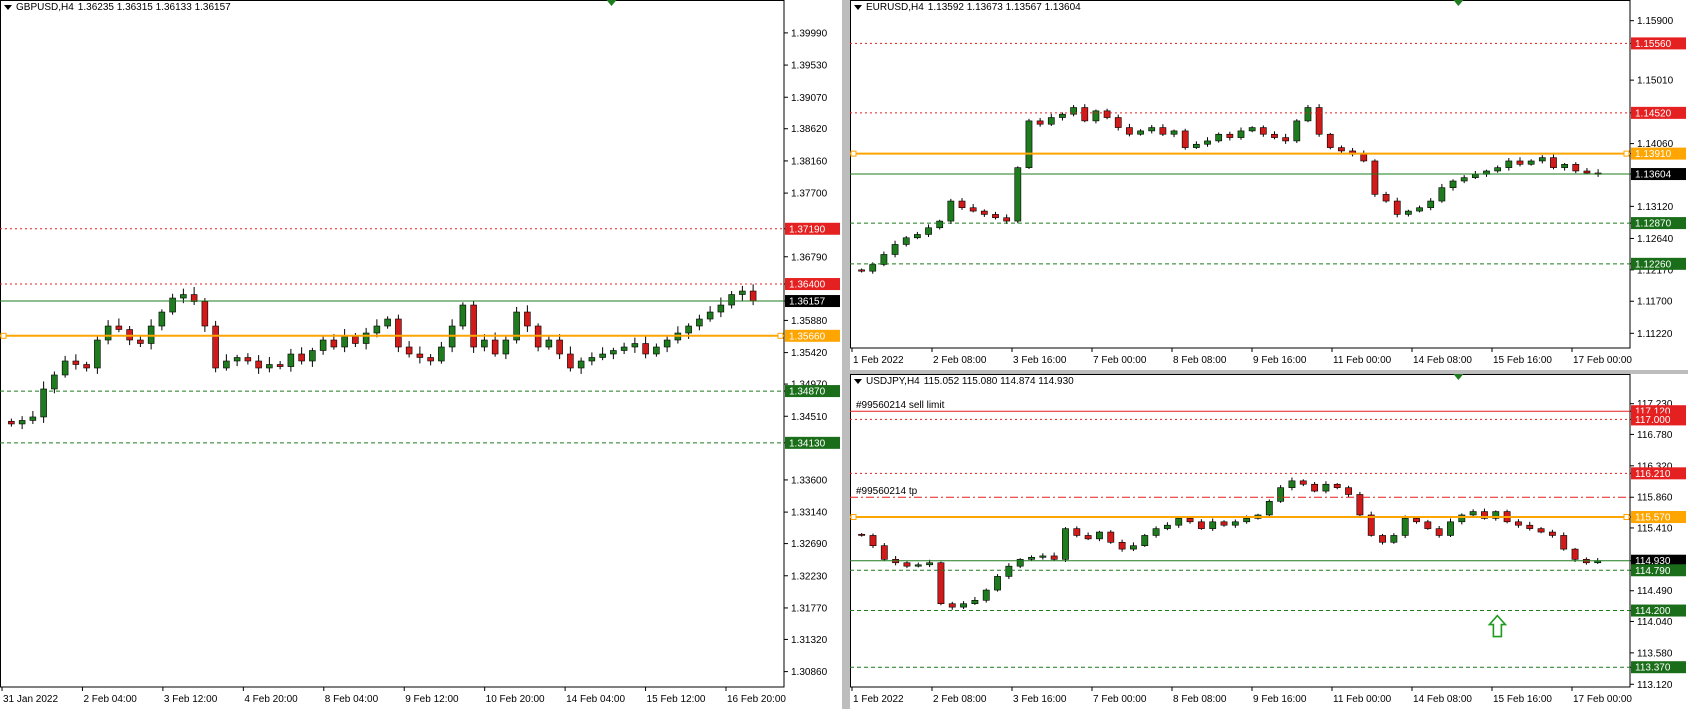 The height and width of the screenshot is (709, 1688). I want to click on price-tick-label: 1.15010, so click(1655, 81).